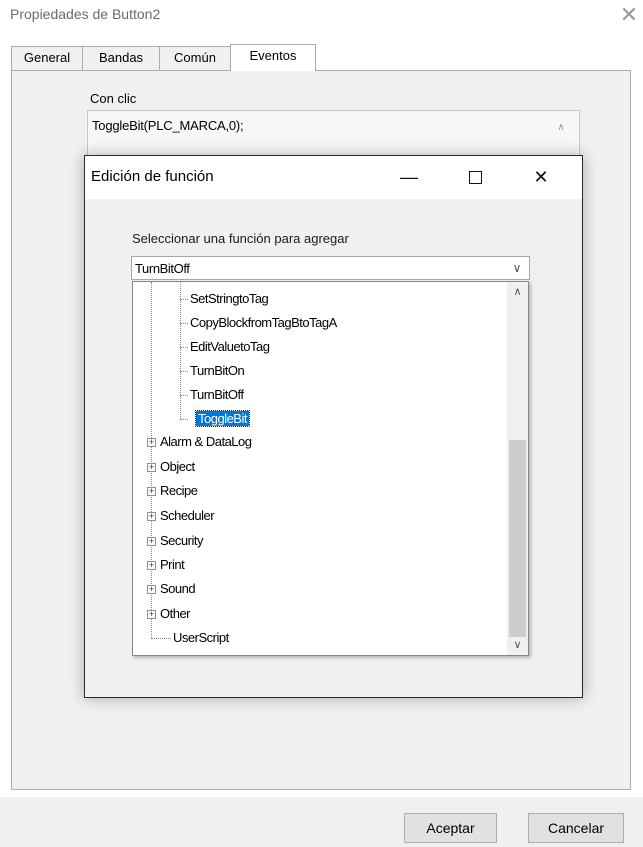 Image resolution: width=643 pixels, height=847 pixels. What do you see at coordinates (450, 828) in the screenshot?
I see `accept-button: Aceptar` at bounding box center [450, 828].